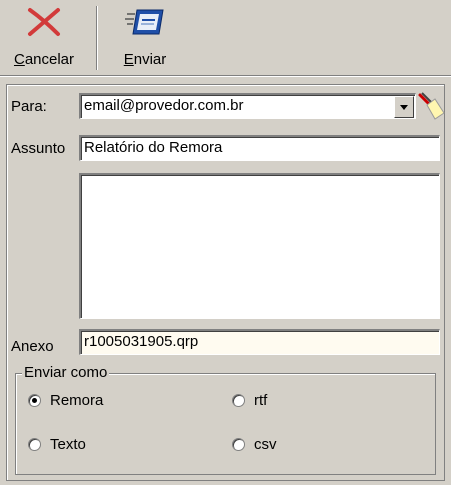 The image size is (451, 485). I want to click on radio-rtf: rtf, so click(249, 400).